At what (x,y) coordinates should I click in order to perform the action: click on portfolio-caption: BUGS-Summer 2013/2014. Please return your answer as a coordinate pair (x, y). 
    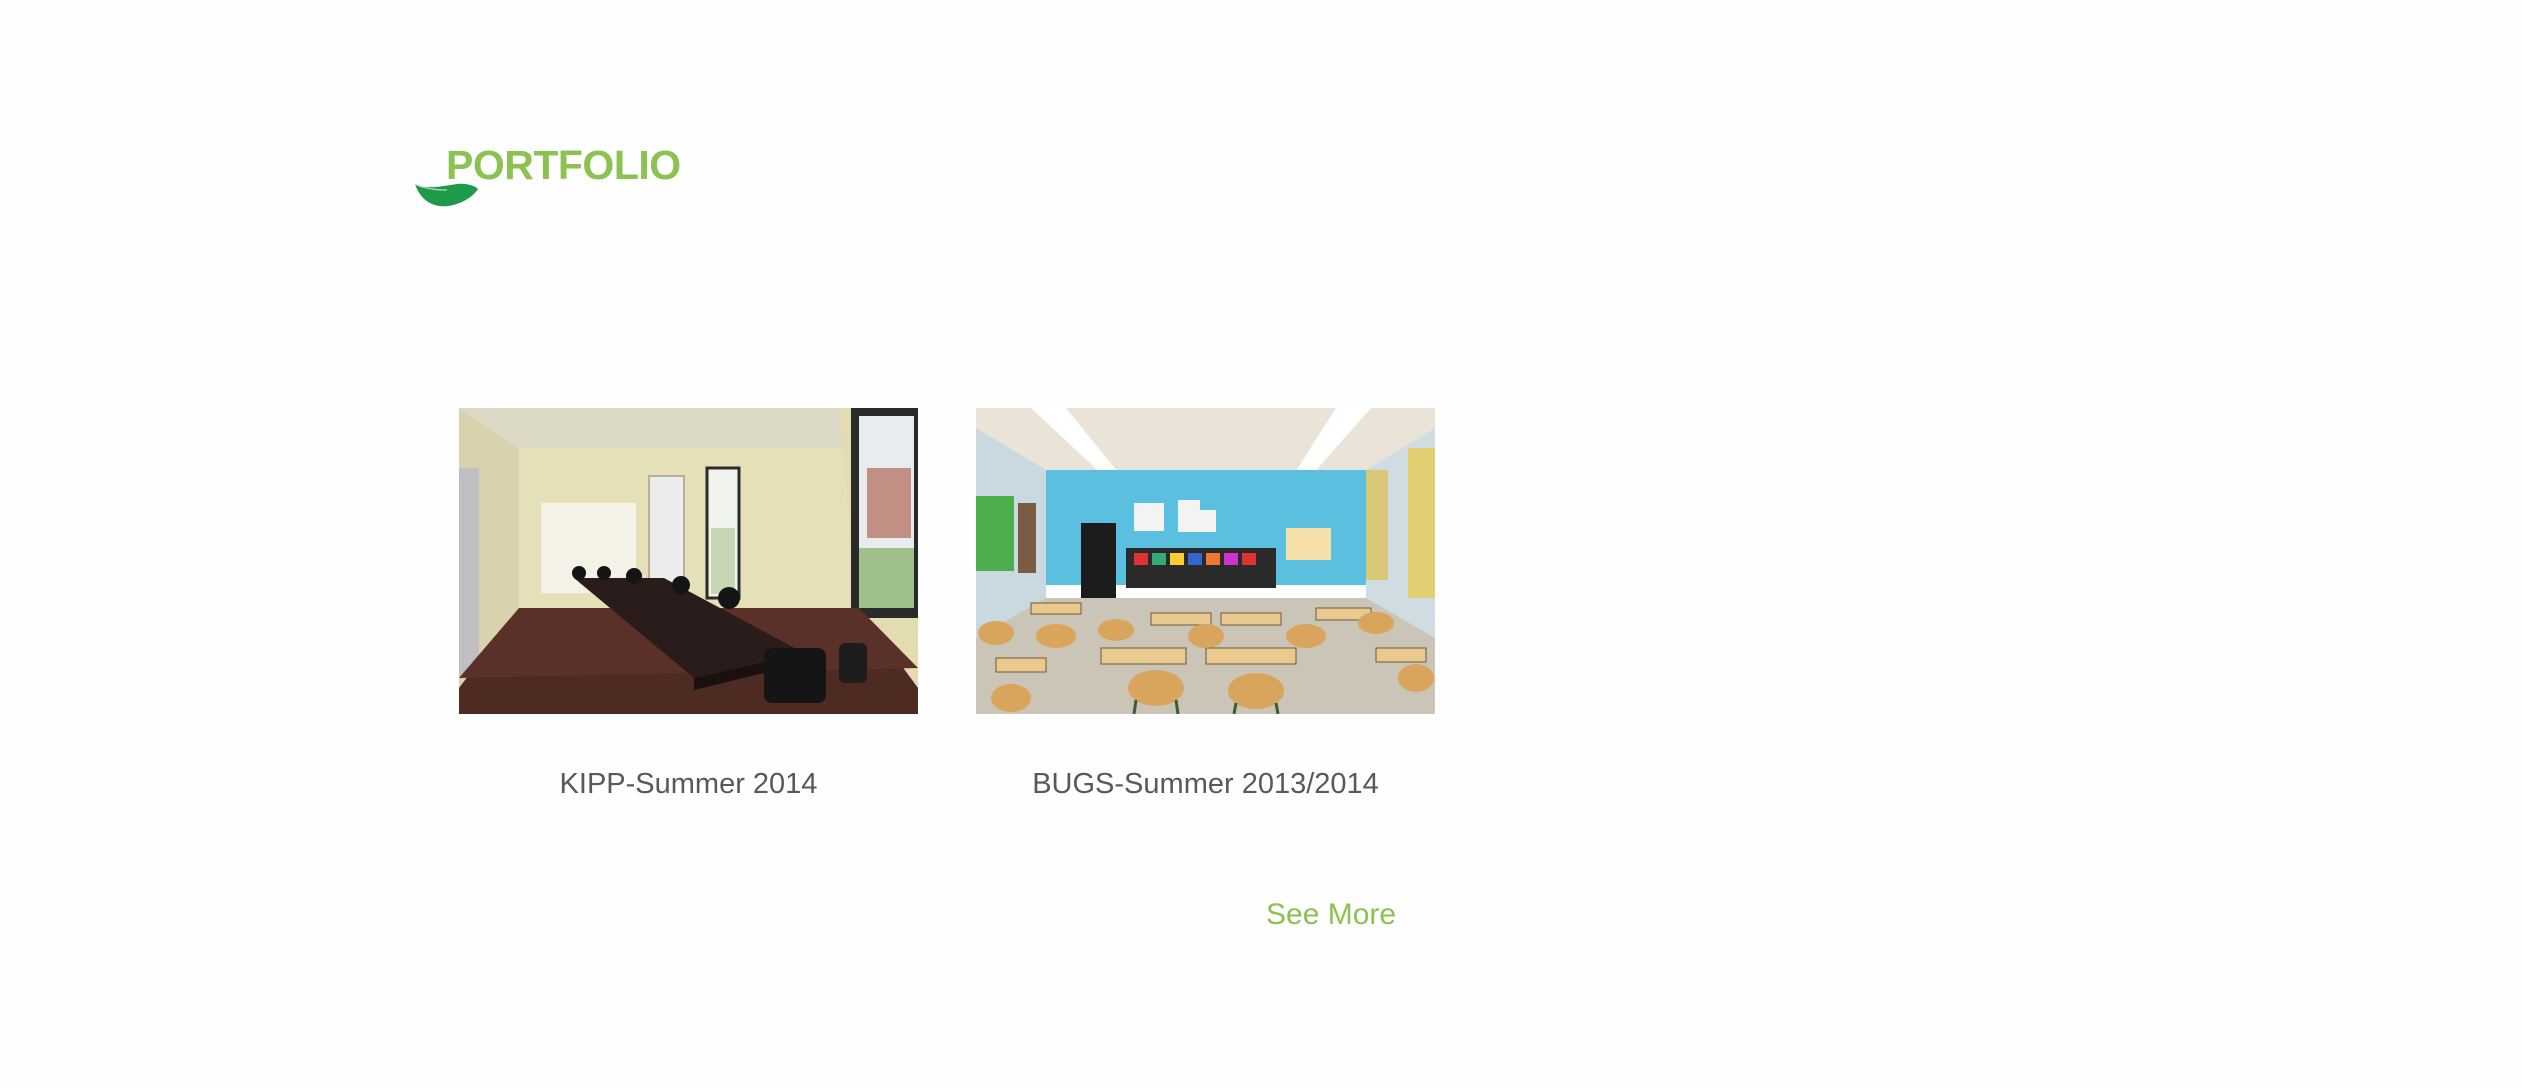
    Looking at the image, I should click on (1205, 784).